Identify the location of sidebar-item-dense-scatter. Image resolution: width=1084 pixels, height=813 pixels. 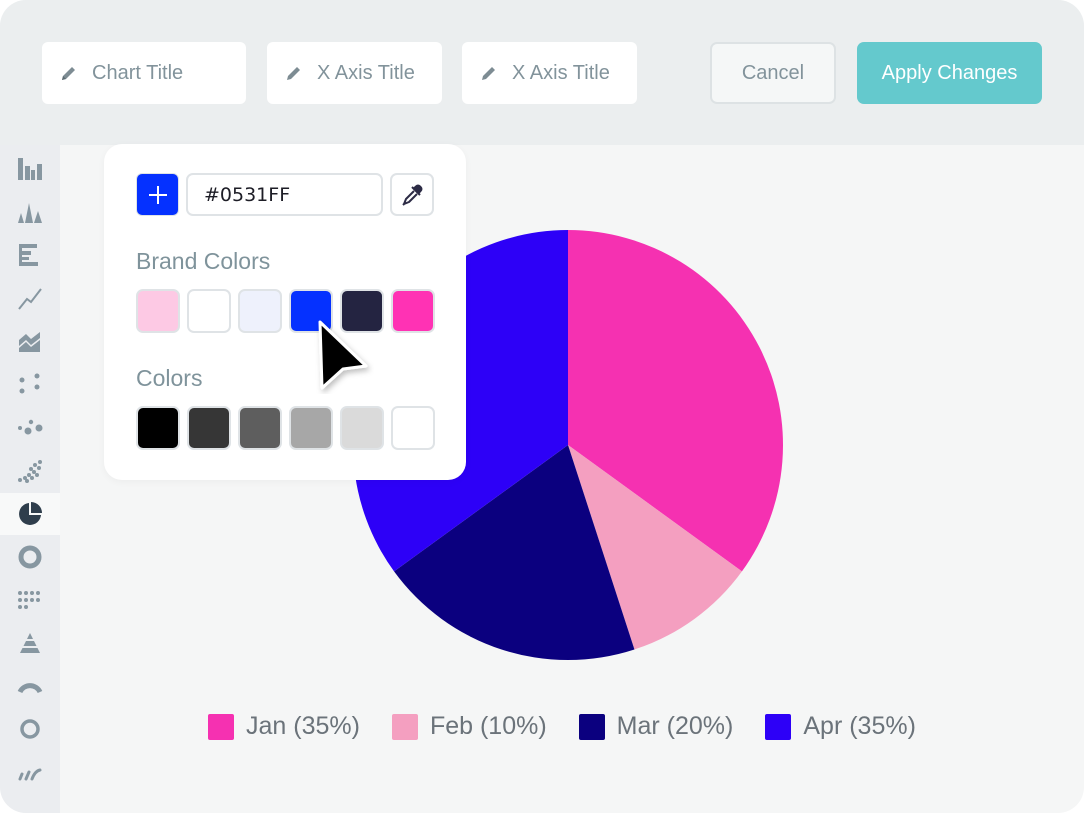
(30, 470).